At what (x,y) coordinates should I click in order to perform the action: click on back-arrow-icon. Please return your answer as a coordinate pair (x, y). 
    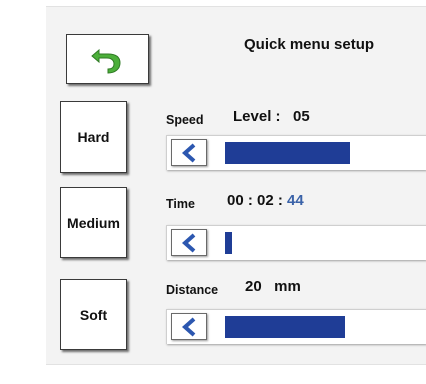
    Looking at the image, I should click on (107, 59).